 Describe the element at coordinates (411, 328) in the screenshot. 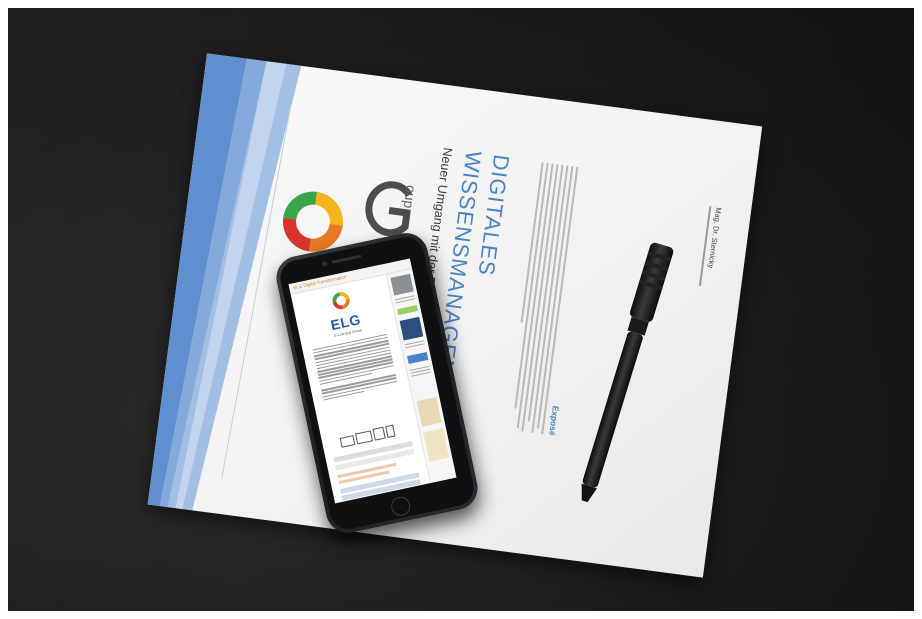

I see `sidebar-book-cover` at that location.